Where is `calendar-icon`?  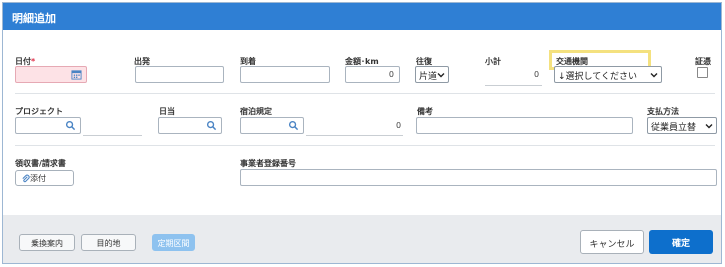 calendar-icon is located at coordinates (76, 74).